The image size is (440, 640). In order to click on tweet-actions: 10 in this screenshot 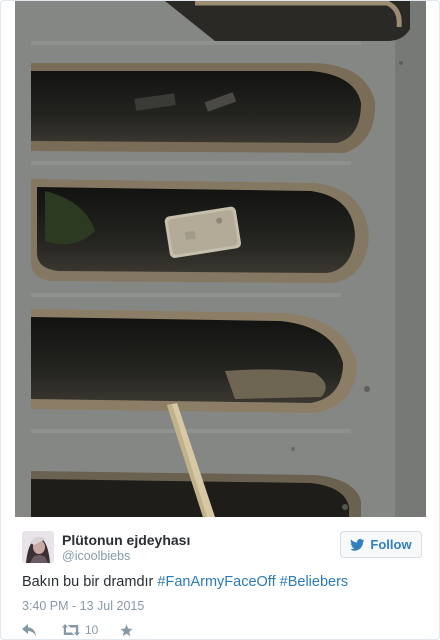, I will do `click(77, 630)`.